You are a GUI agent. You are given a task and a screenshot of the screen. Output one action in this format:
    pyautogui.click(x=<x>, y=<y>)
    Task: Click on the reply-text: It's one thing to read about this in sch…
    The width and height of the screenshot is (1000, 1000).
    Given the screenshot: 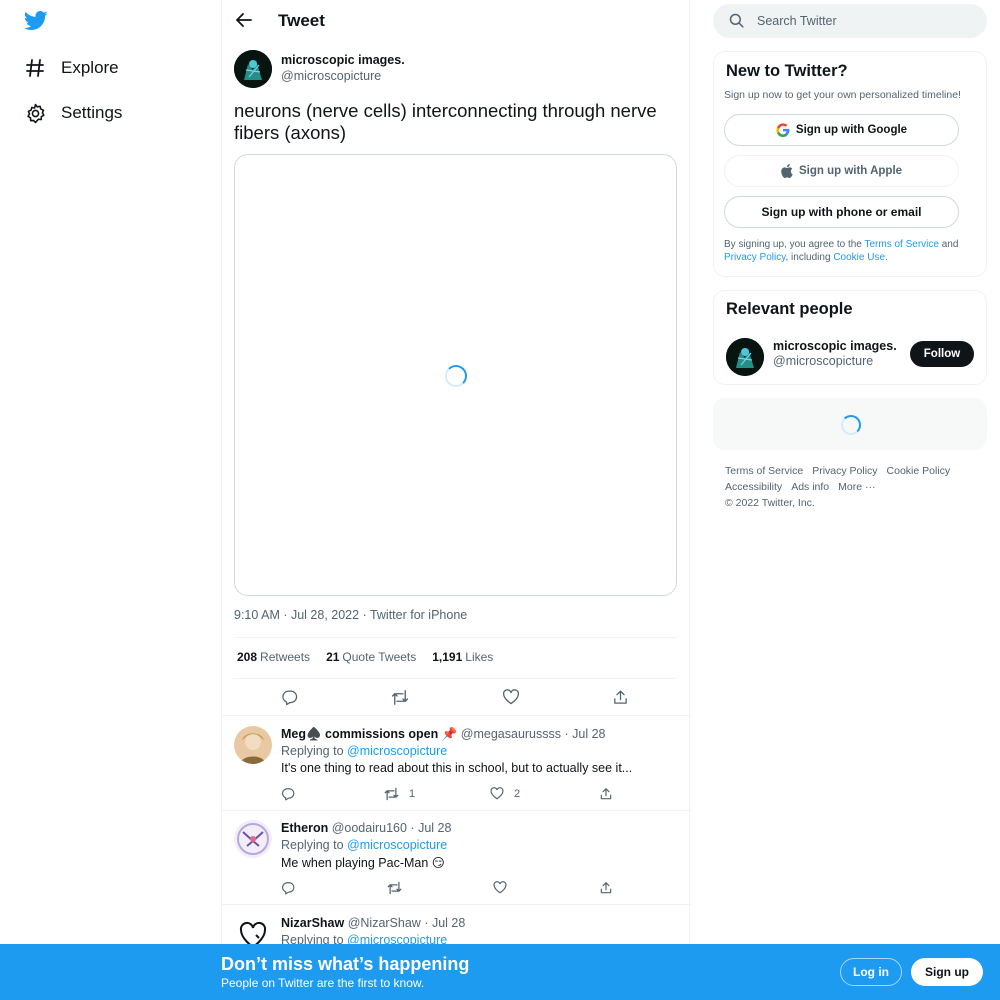 What is the action you would take?
    pyautogui.click(x=457, y=768)
    